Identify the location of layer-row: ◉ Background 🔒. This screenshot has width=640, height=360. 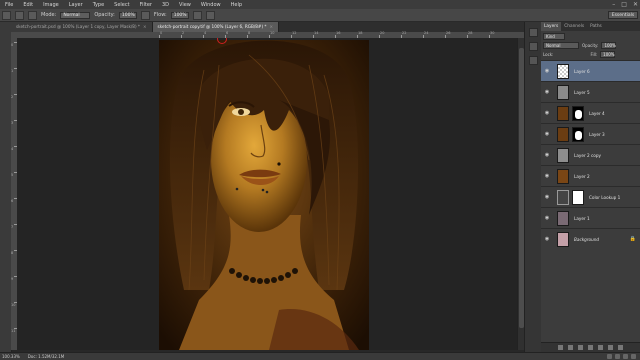
(590, 238).